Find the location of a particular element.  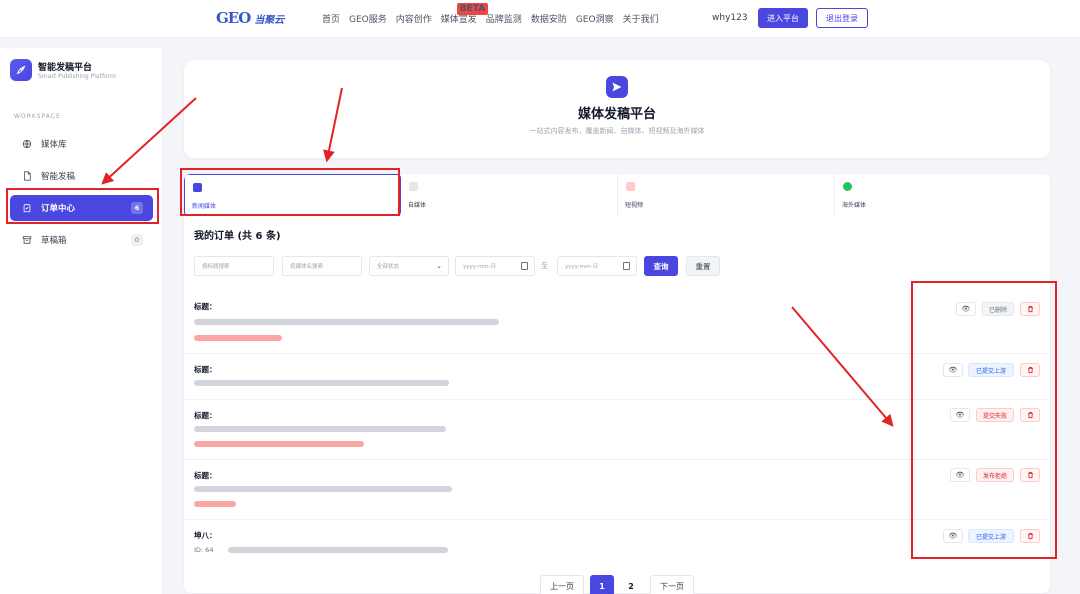

nav-link-media: 媒体宣发 BETA is located at coordinates (464, 14).